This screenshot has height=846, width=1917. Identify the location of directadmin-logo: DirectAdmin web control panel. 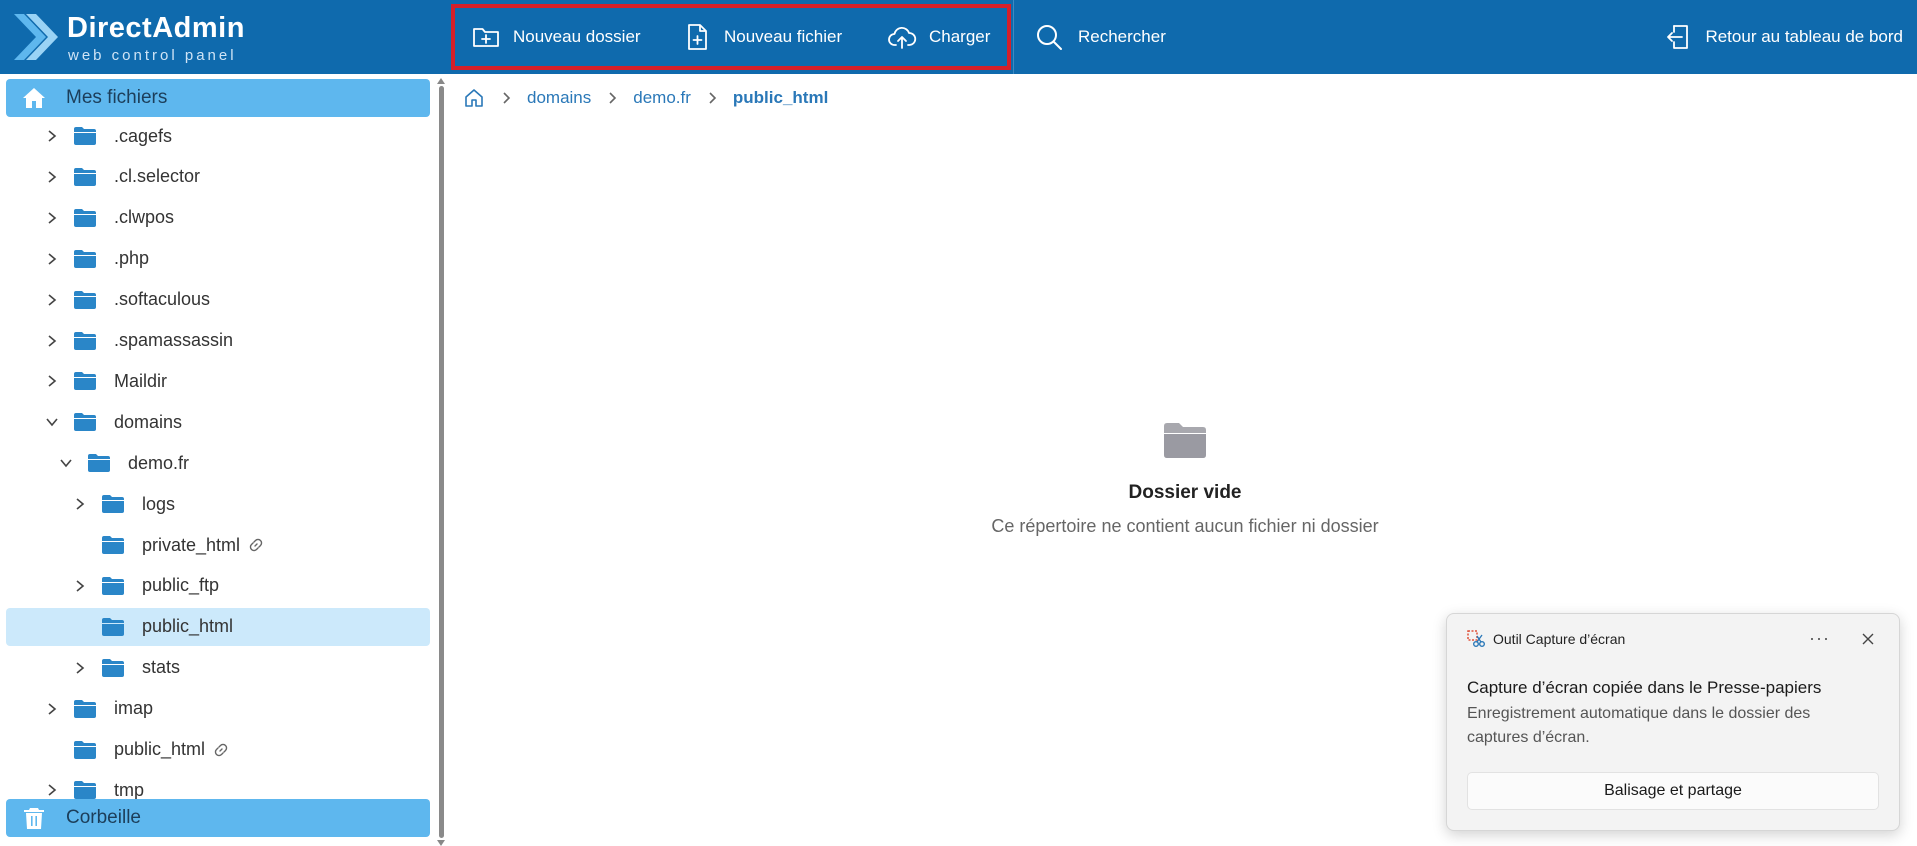
(137, 37).